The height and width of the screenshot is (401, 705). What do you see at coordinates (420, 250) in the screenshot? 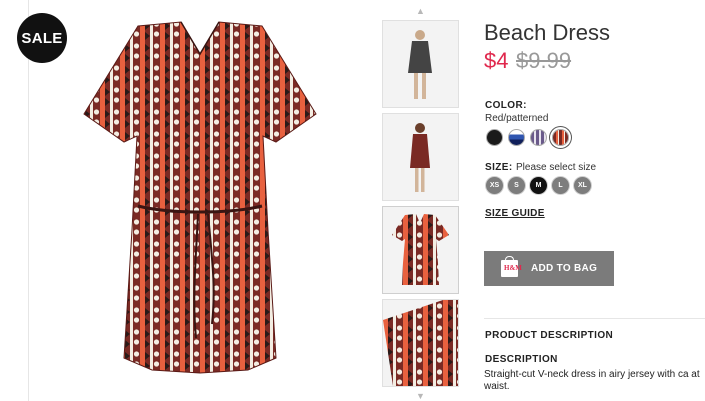
I see `thumbnail-flat-dress` at bounding box center [420, 250].